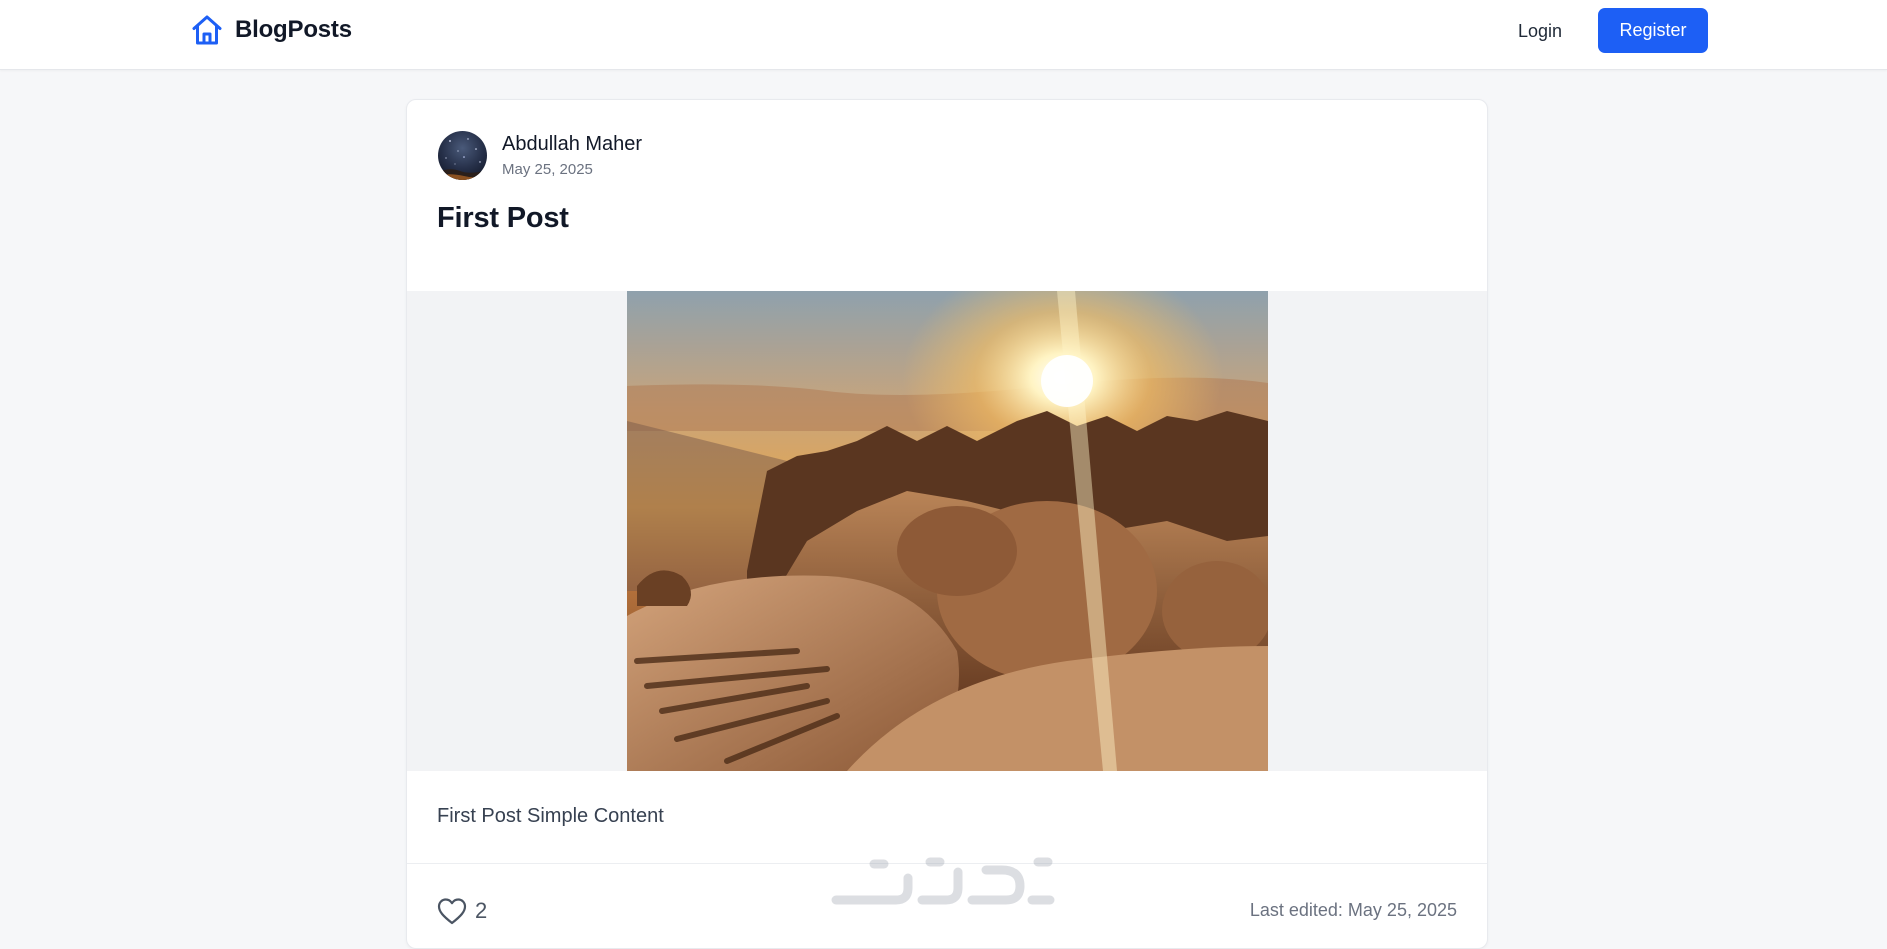  I want to click on top-navbar: BlogPosts Login Register, so click(943, 35).